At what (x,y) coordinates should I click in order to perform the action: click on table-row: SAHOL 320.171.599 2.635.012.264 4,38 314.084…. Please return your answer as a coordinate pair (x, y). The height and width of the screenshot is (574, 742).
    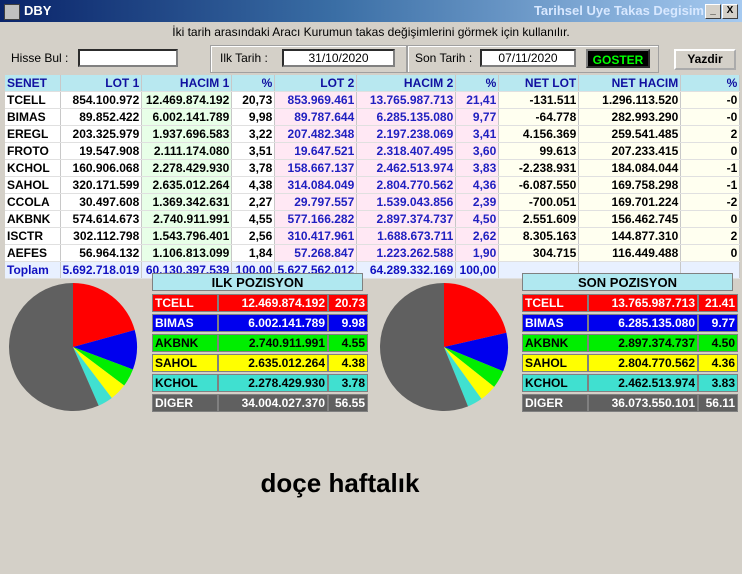
    Looking at the image, I should click on (373, 185).